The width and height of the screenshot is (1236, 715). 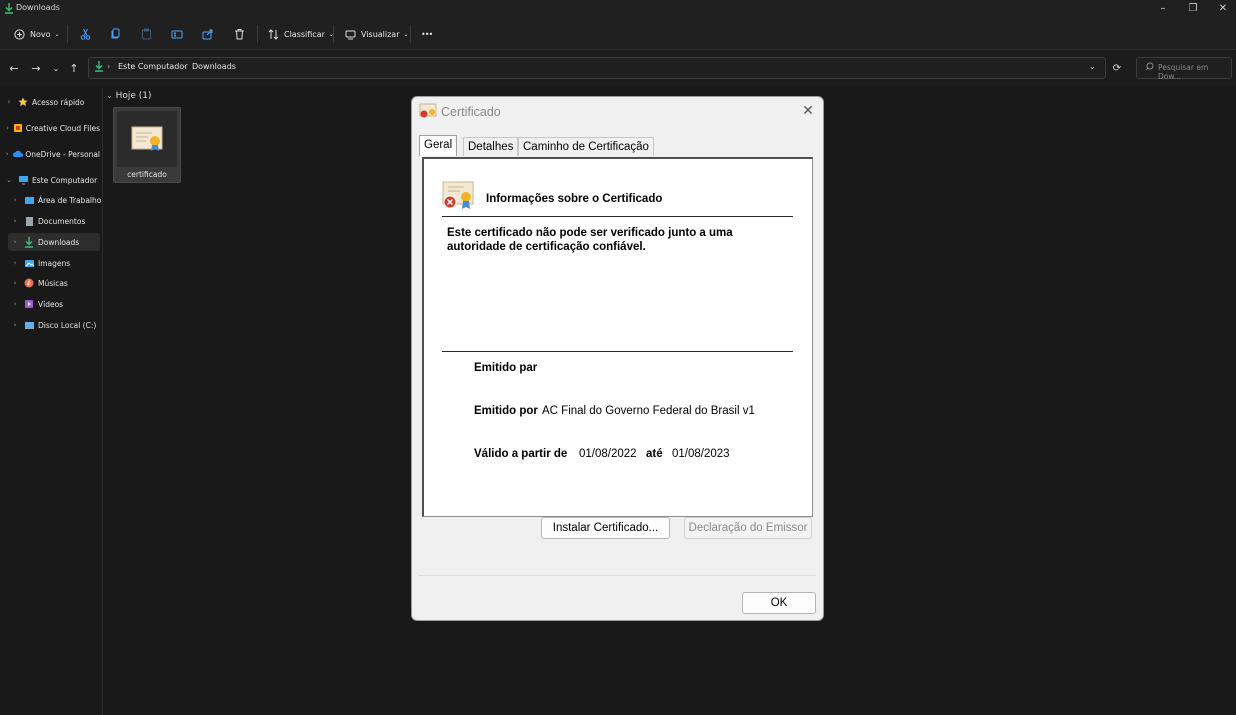 I want to click on sort-label: Classificar, so click(x=304, y=34).